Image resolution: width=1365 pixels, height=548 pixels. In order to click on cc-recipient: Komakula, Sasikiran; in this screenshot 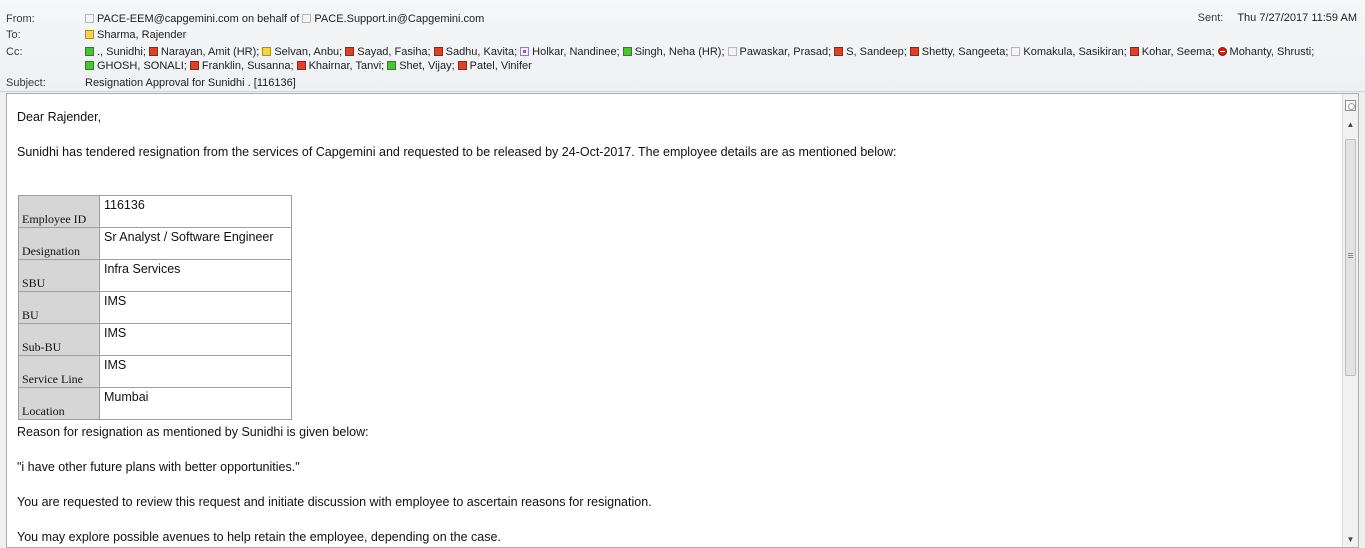, I will do `click(1069, 52)`.